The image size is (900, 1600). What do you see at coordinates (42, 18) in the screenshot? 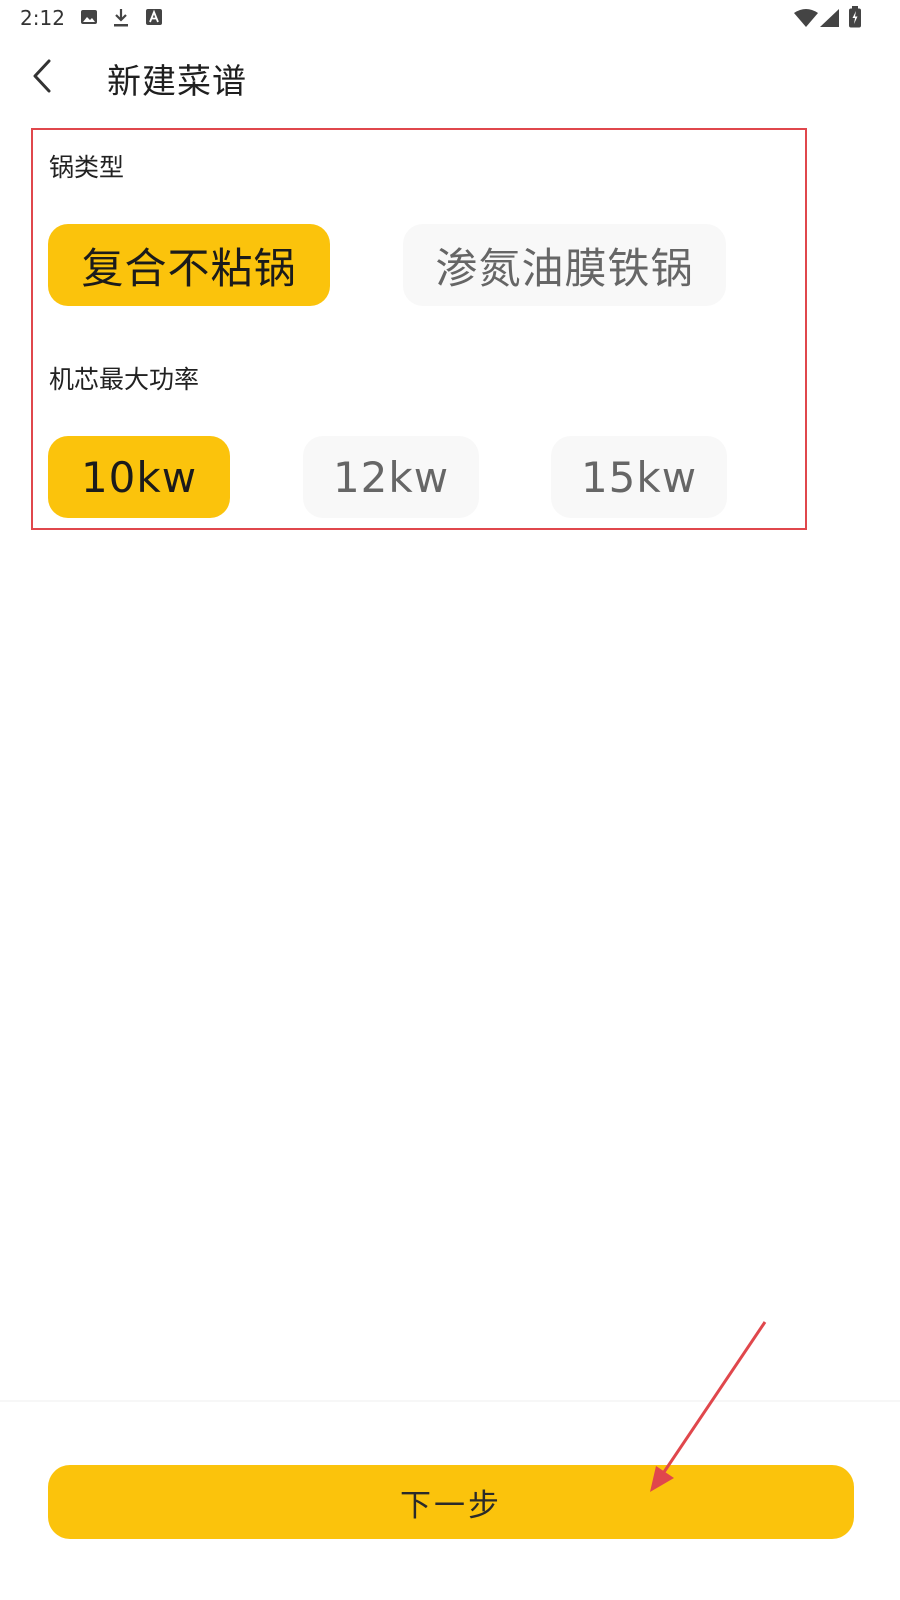
I see `status-time: 2:12` at bounding box center [42, 18].